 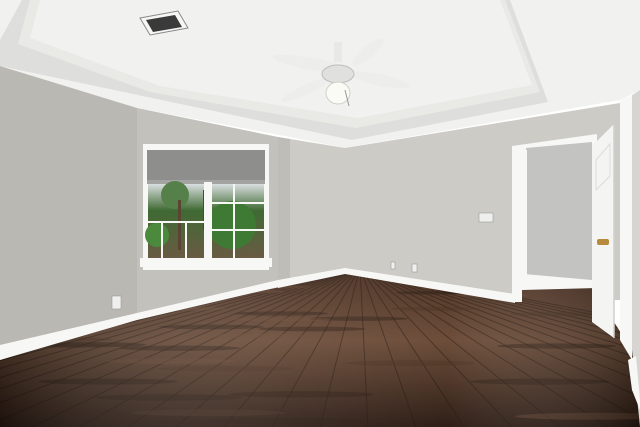 What do you see at coordinates (206, 207) in the screenshot?
I see `window` at bounding box center [206, 207].